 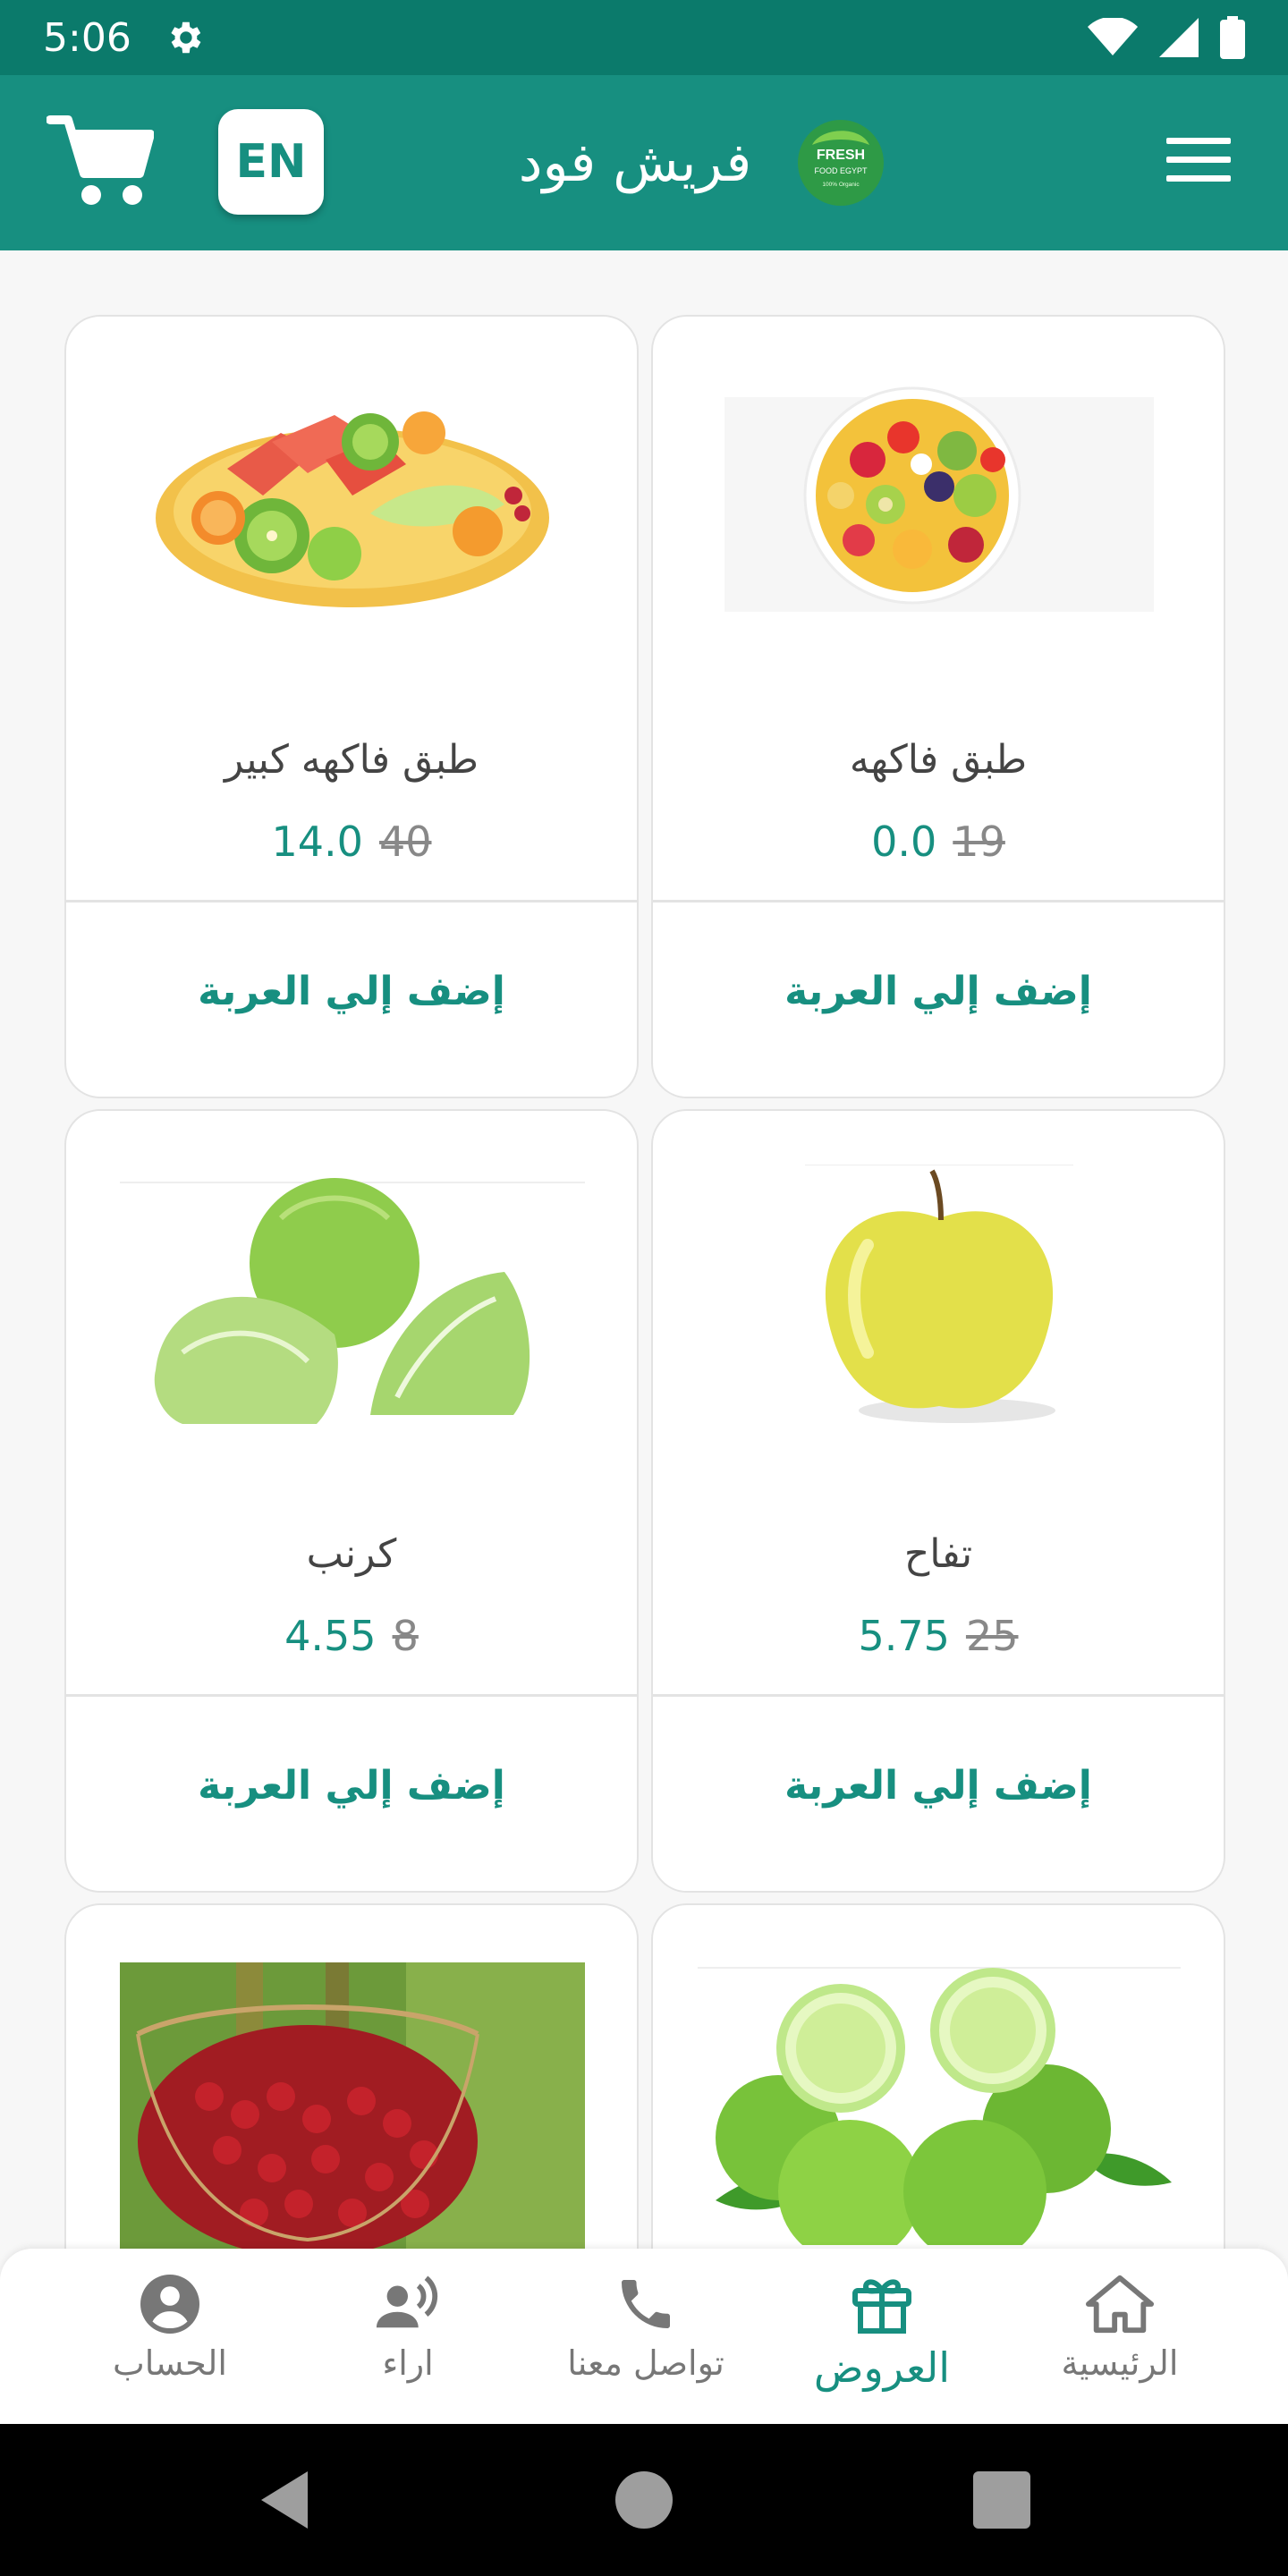 I want to click on back-icon, so click(x=286, y=2500).